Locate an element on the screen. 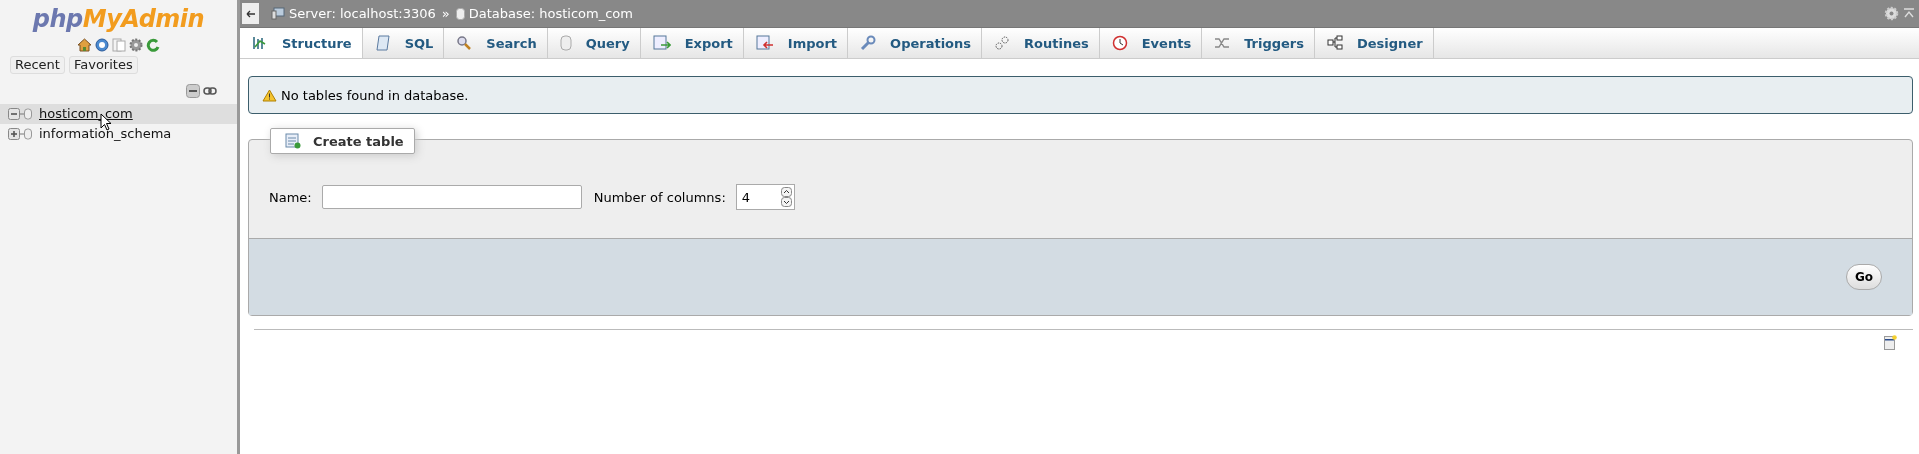 This screenshot has height=454, width=1919. chart-icon is located at coordinates (260, 43).